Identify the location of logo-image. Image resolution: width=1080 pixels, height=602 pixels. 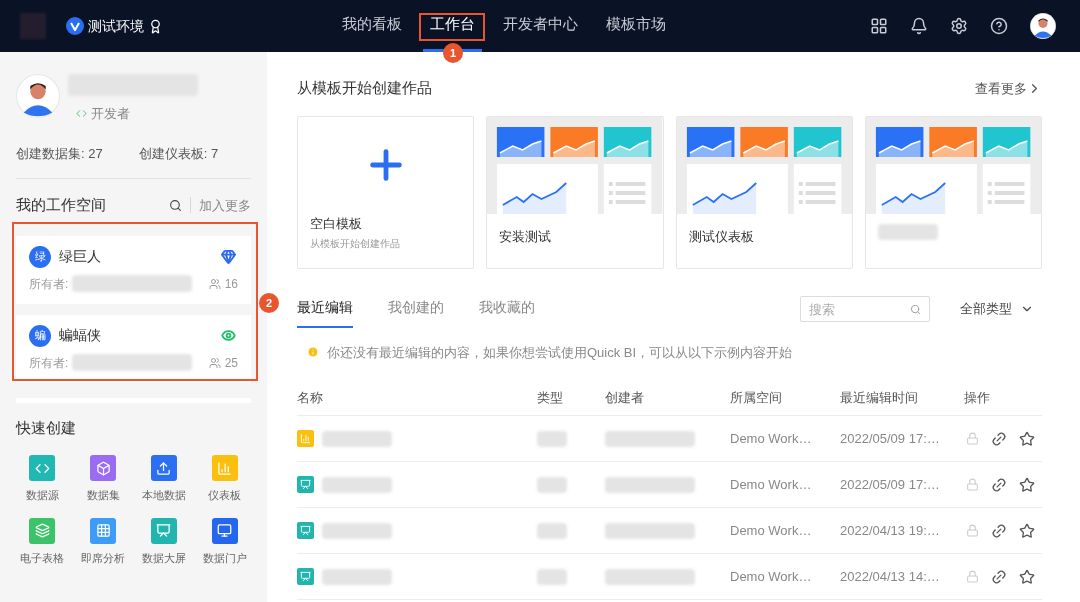
(33, 26).